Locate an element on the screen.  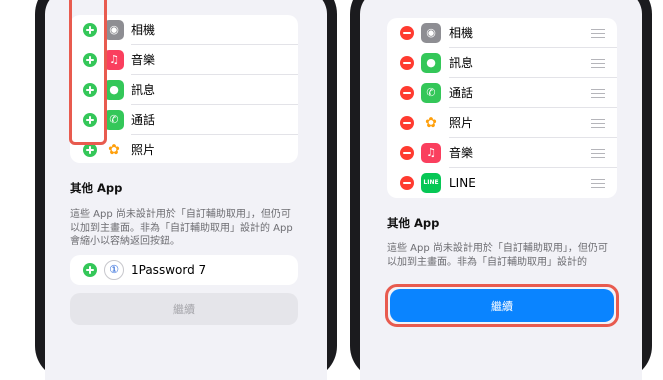
list-item: LINE LINE is located at coordinates (502, 183).